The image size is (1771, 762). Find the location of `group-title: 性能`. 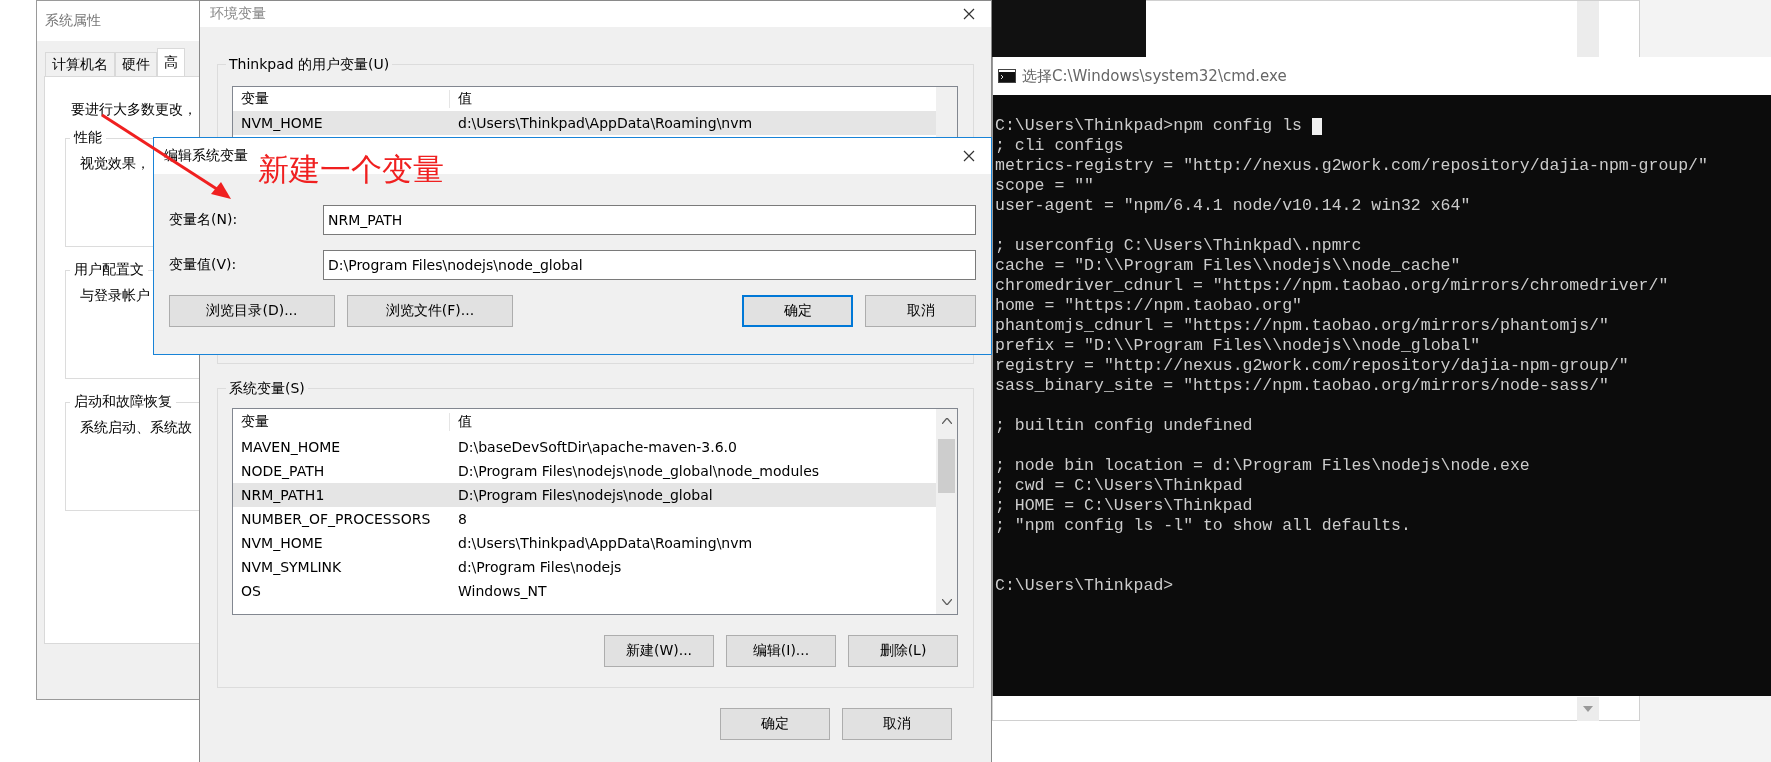

group-title: 性能 is located at coordinates (87, 138).